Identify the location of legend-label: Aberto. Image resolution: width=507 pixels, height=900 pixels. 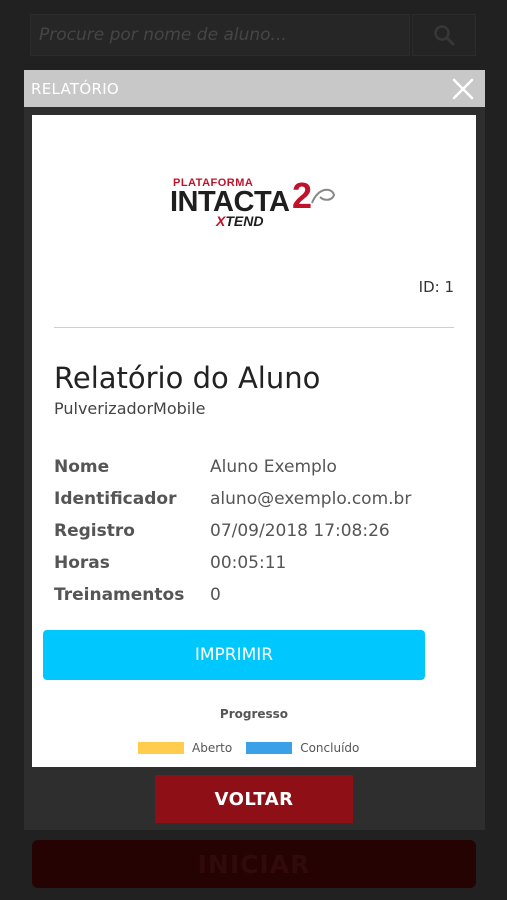
(212, 748).